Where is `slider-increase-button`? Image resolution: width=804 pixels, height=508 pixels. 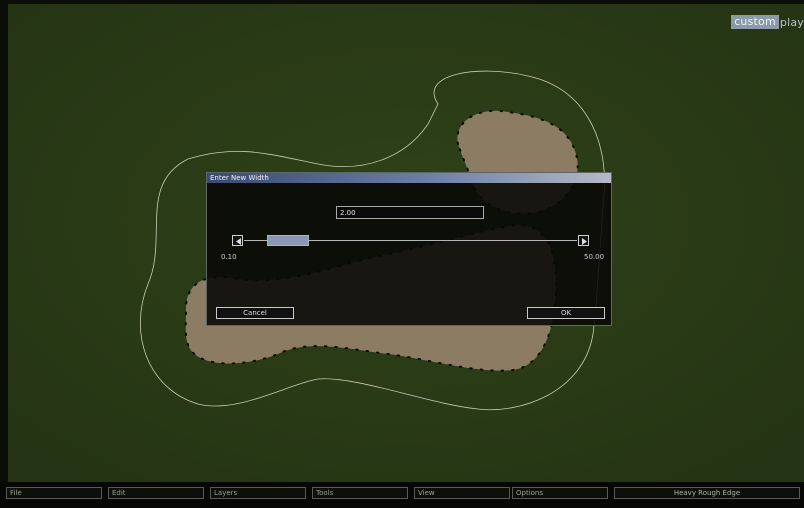 slider-increase-button is located at coordinates (583, 240).